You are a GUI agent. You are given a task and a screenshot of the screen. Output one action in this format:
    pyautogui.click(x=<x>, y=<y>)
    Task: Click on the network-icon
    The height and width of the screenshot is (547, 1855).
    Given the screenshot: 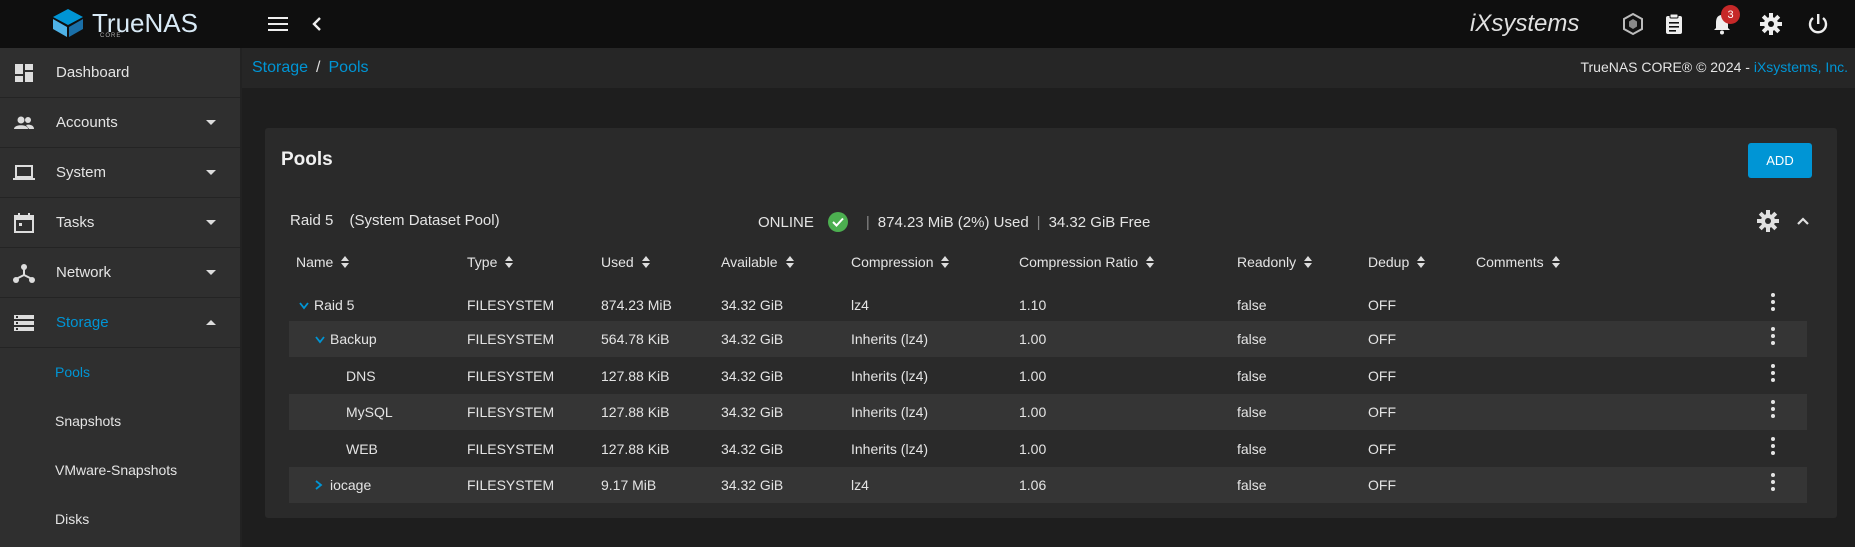 What is the action you would take?
    pyautogui.click(x=24, y=273)
    